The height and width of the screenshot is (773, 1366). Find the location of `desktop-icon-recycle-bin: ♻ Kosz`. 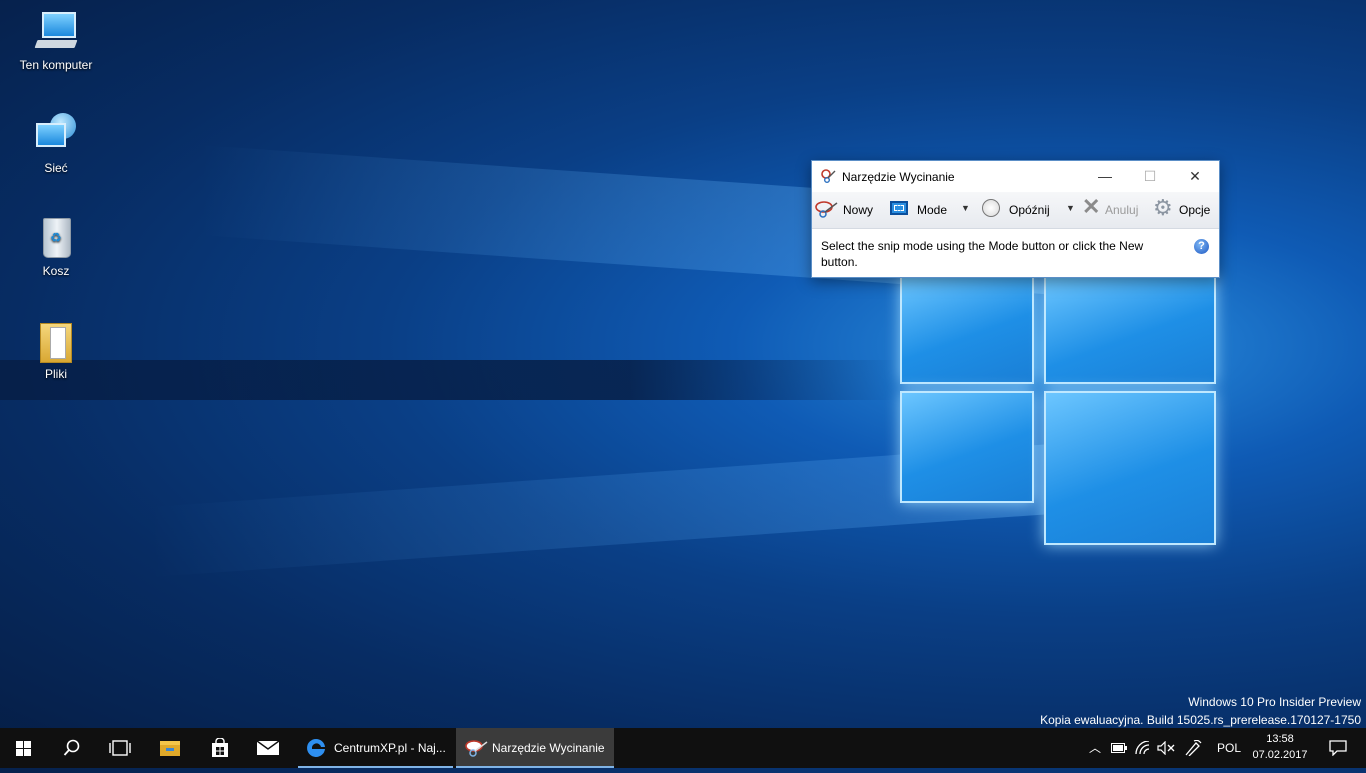

desktop-icon-recycle-bin: ♻ Kosz is located at coordinates (56, 247).